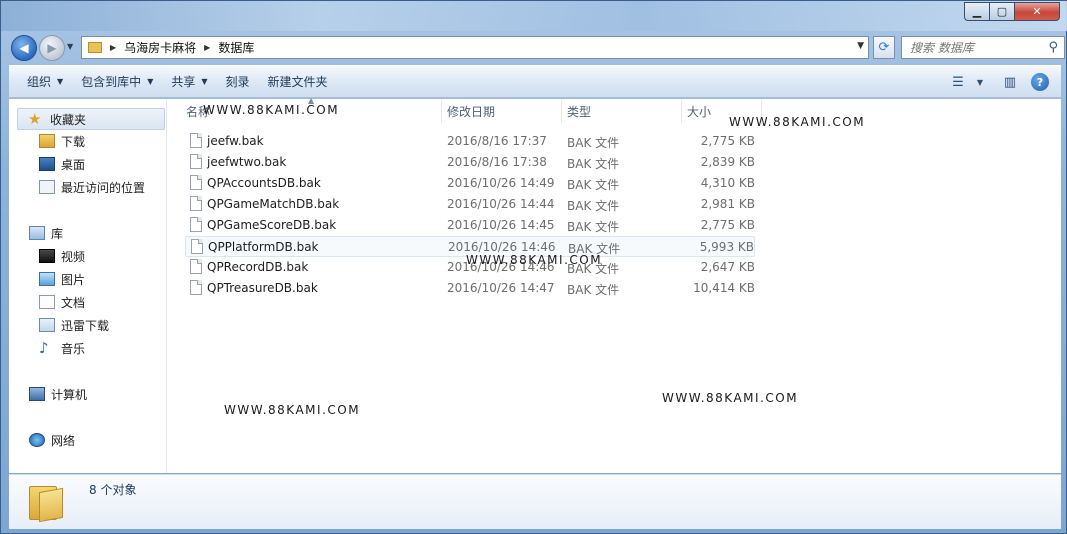 The height and width of the screenshot is (534, 1067). I want to click on share-menu: 共享 ▼, so click(189, 81).